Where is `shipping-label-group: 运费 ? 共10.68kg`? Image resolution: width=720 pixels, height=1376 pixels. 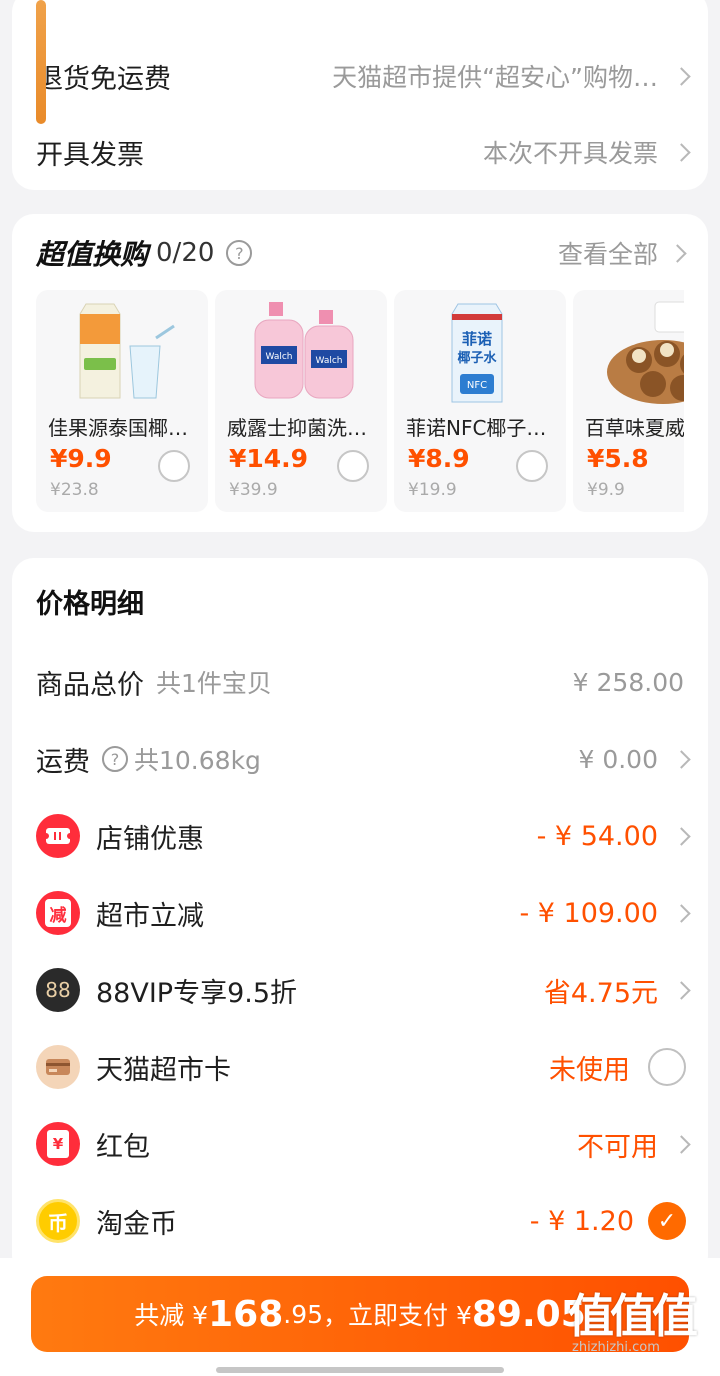
shipping-label-group: 运费 ? 共10.68kg is located at coordinates (148, 759).